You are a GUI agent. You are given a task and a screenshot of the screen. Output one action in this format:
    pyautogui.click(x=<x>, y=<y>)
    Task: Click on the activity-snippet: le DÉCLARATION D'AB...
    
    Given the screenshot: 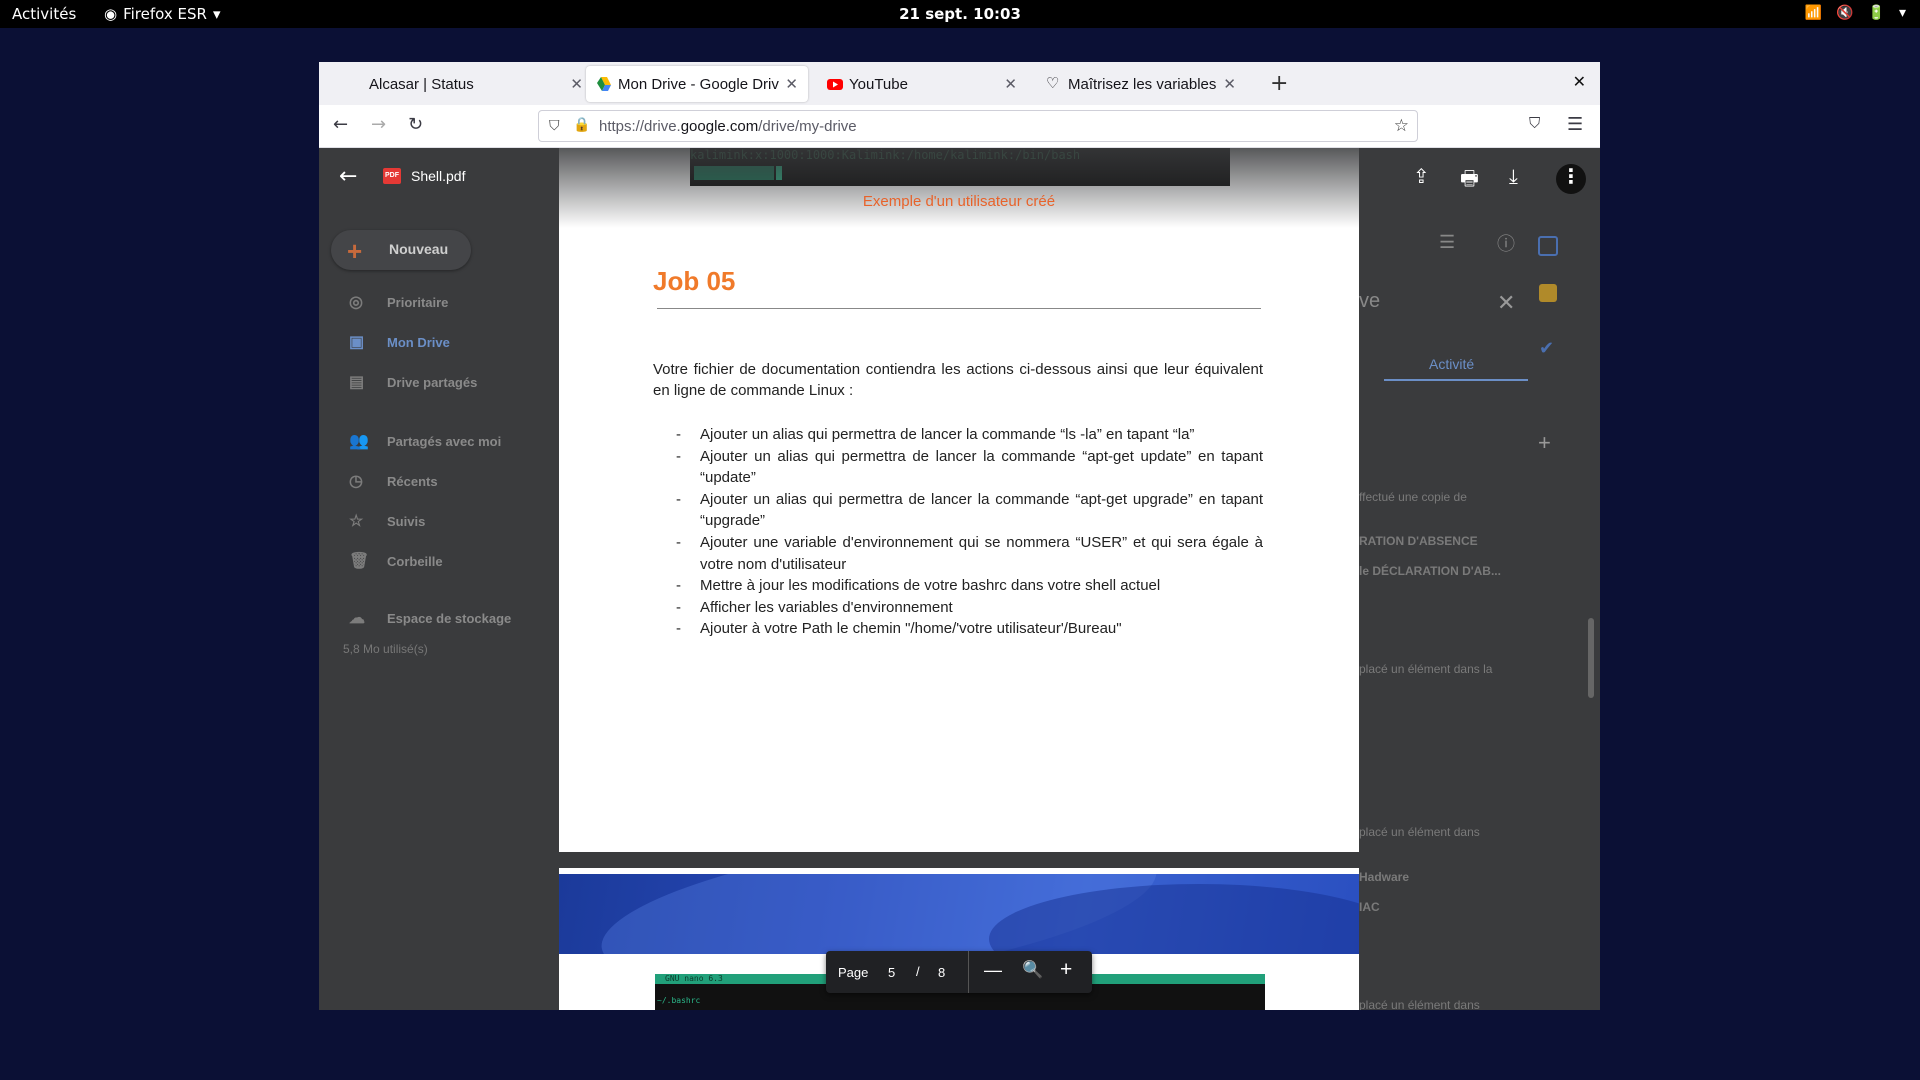 What is the action you would take?
    pyautogui.click(x=1430, y=571)
    